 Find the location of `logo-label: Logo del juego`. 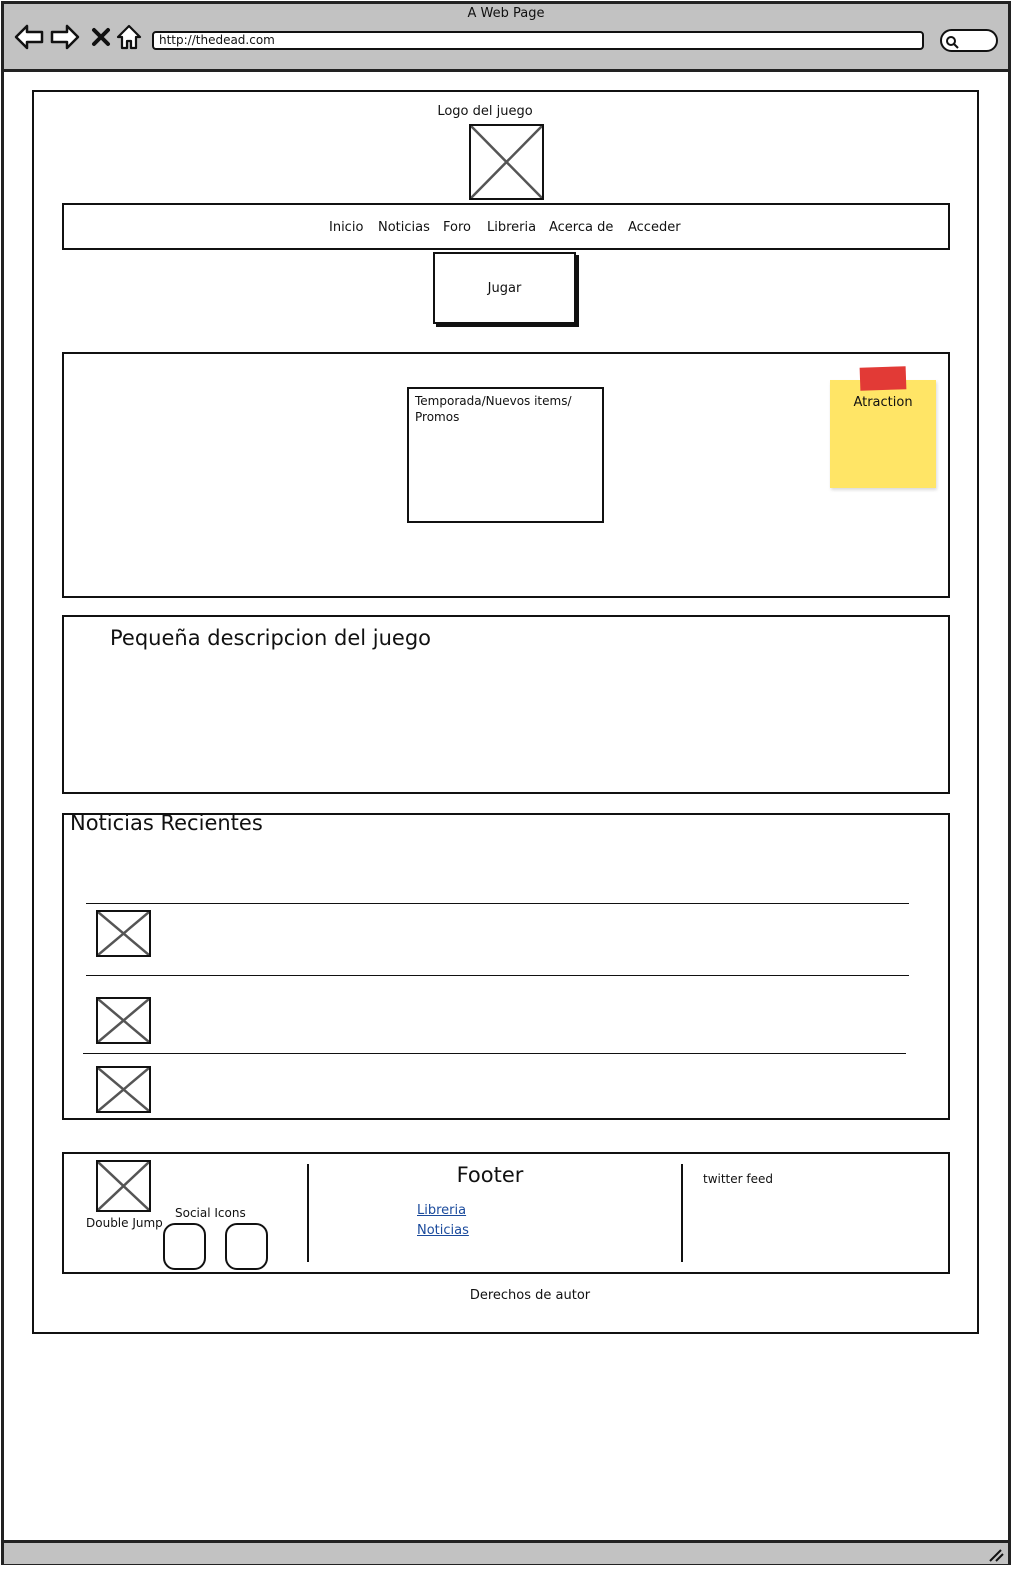

logo-label: Logo del juego is located at coordinates (485, 111).